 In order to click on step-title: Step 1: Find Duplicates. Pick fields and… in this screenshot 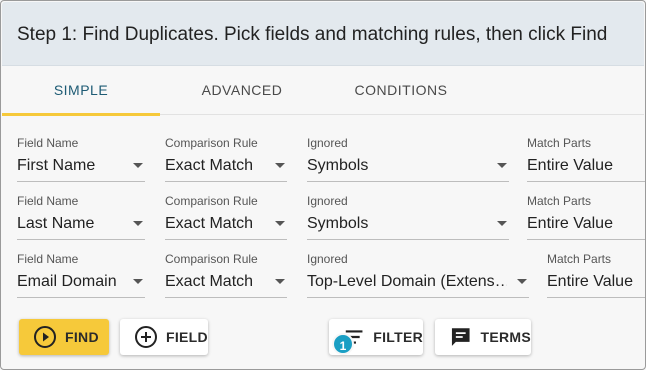, I will do `click(312, 34)`.